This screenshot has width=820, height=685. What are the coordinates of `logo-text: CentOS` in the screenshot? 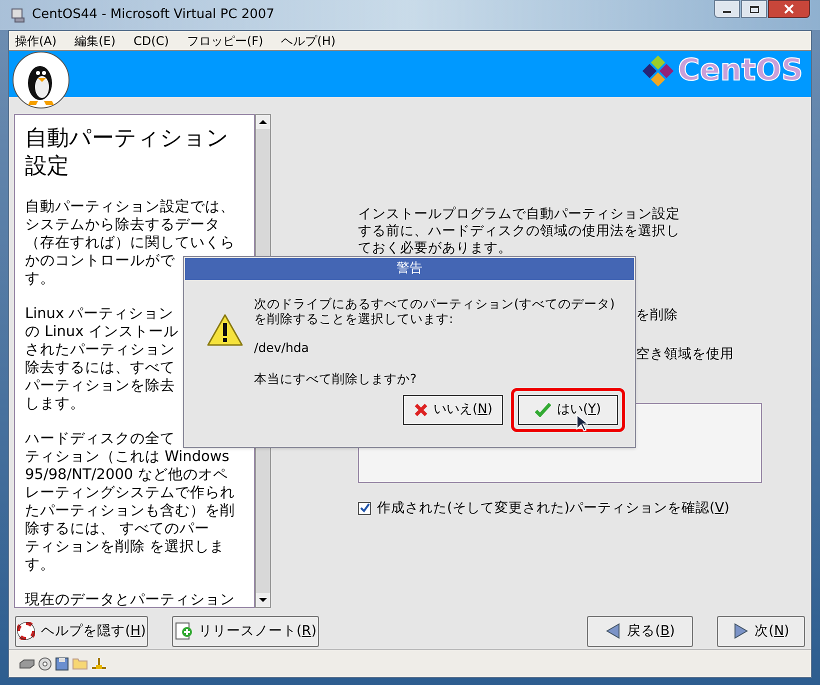 It's located at (740, 71).